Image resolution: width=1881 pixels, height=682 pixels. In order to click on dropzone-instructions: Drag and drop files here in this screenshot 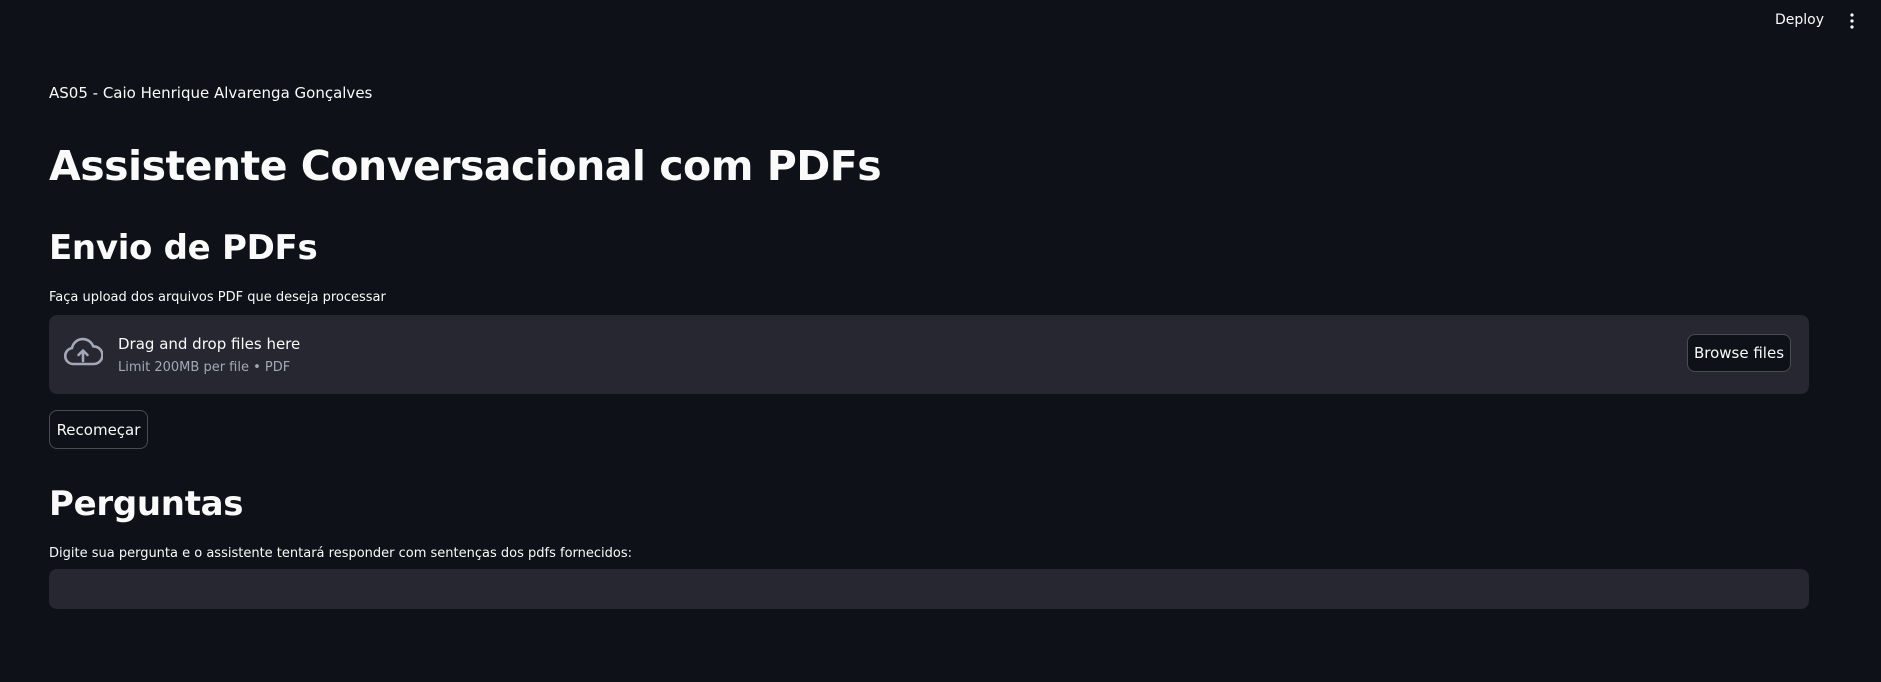, I will do `click(209, 344)`.